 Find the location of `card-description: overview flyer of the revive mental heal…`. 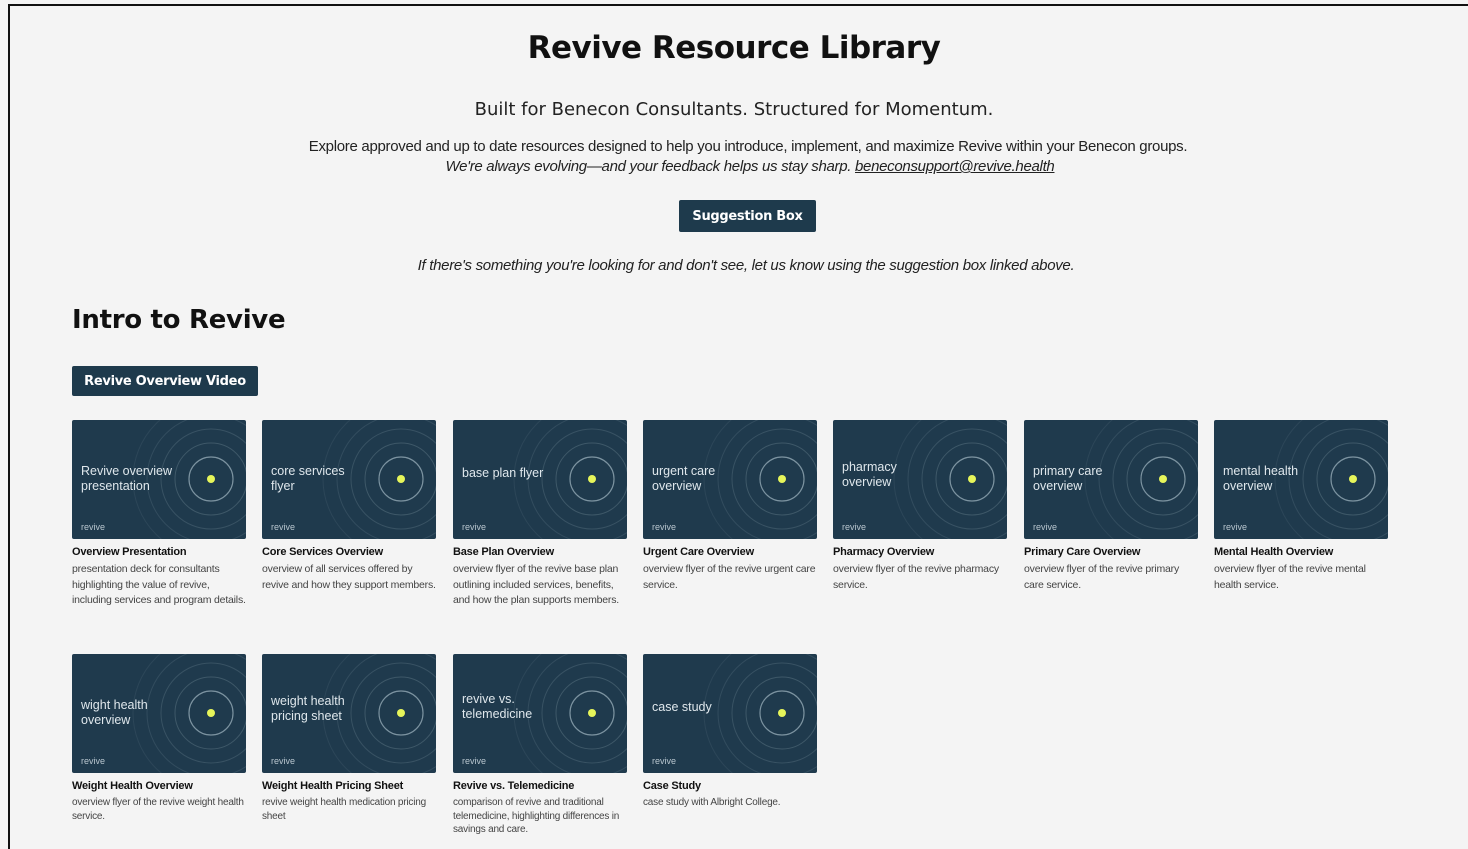

card-description: overview flyer of the revive mental heal… is located at coordinates (1290, 577).